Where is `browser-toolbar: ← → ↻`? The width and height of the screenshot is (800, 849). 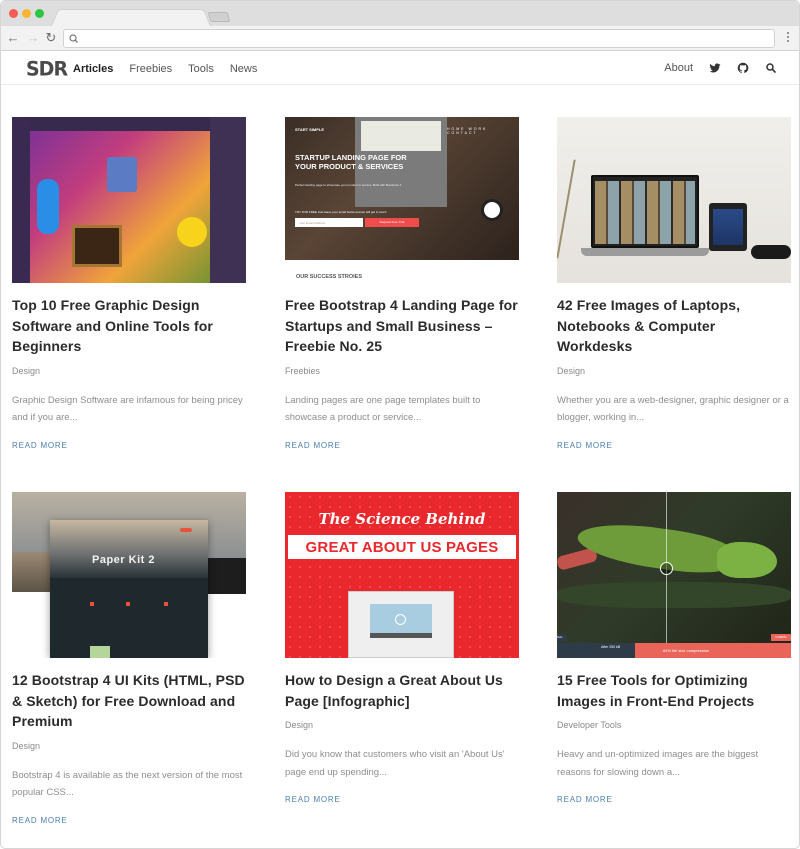 browser-toolbar: ← → ↻ is located at coordinates (400, 38).